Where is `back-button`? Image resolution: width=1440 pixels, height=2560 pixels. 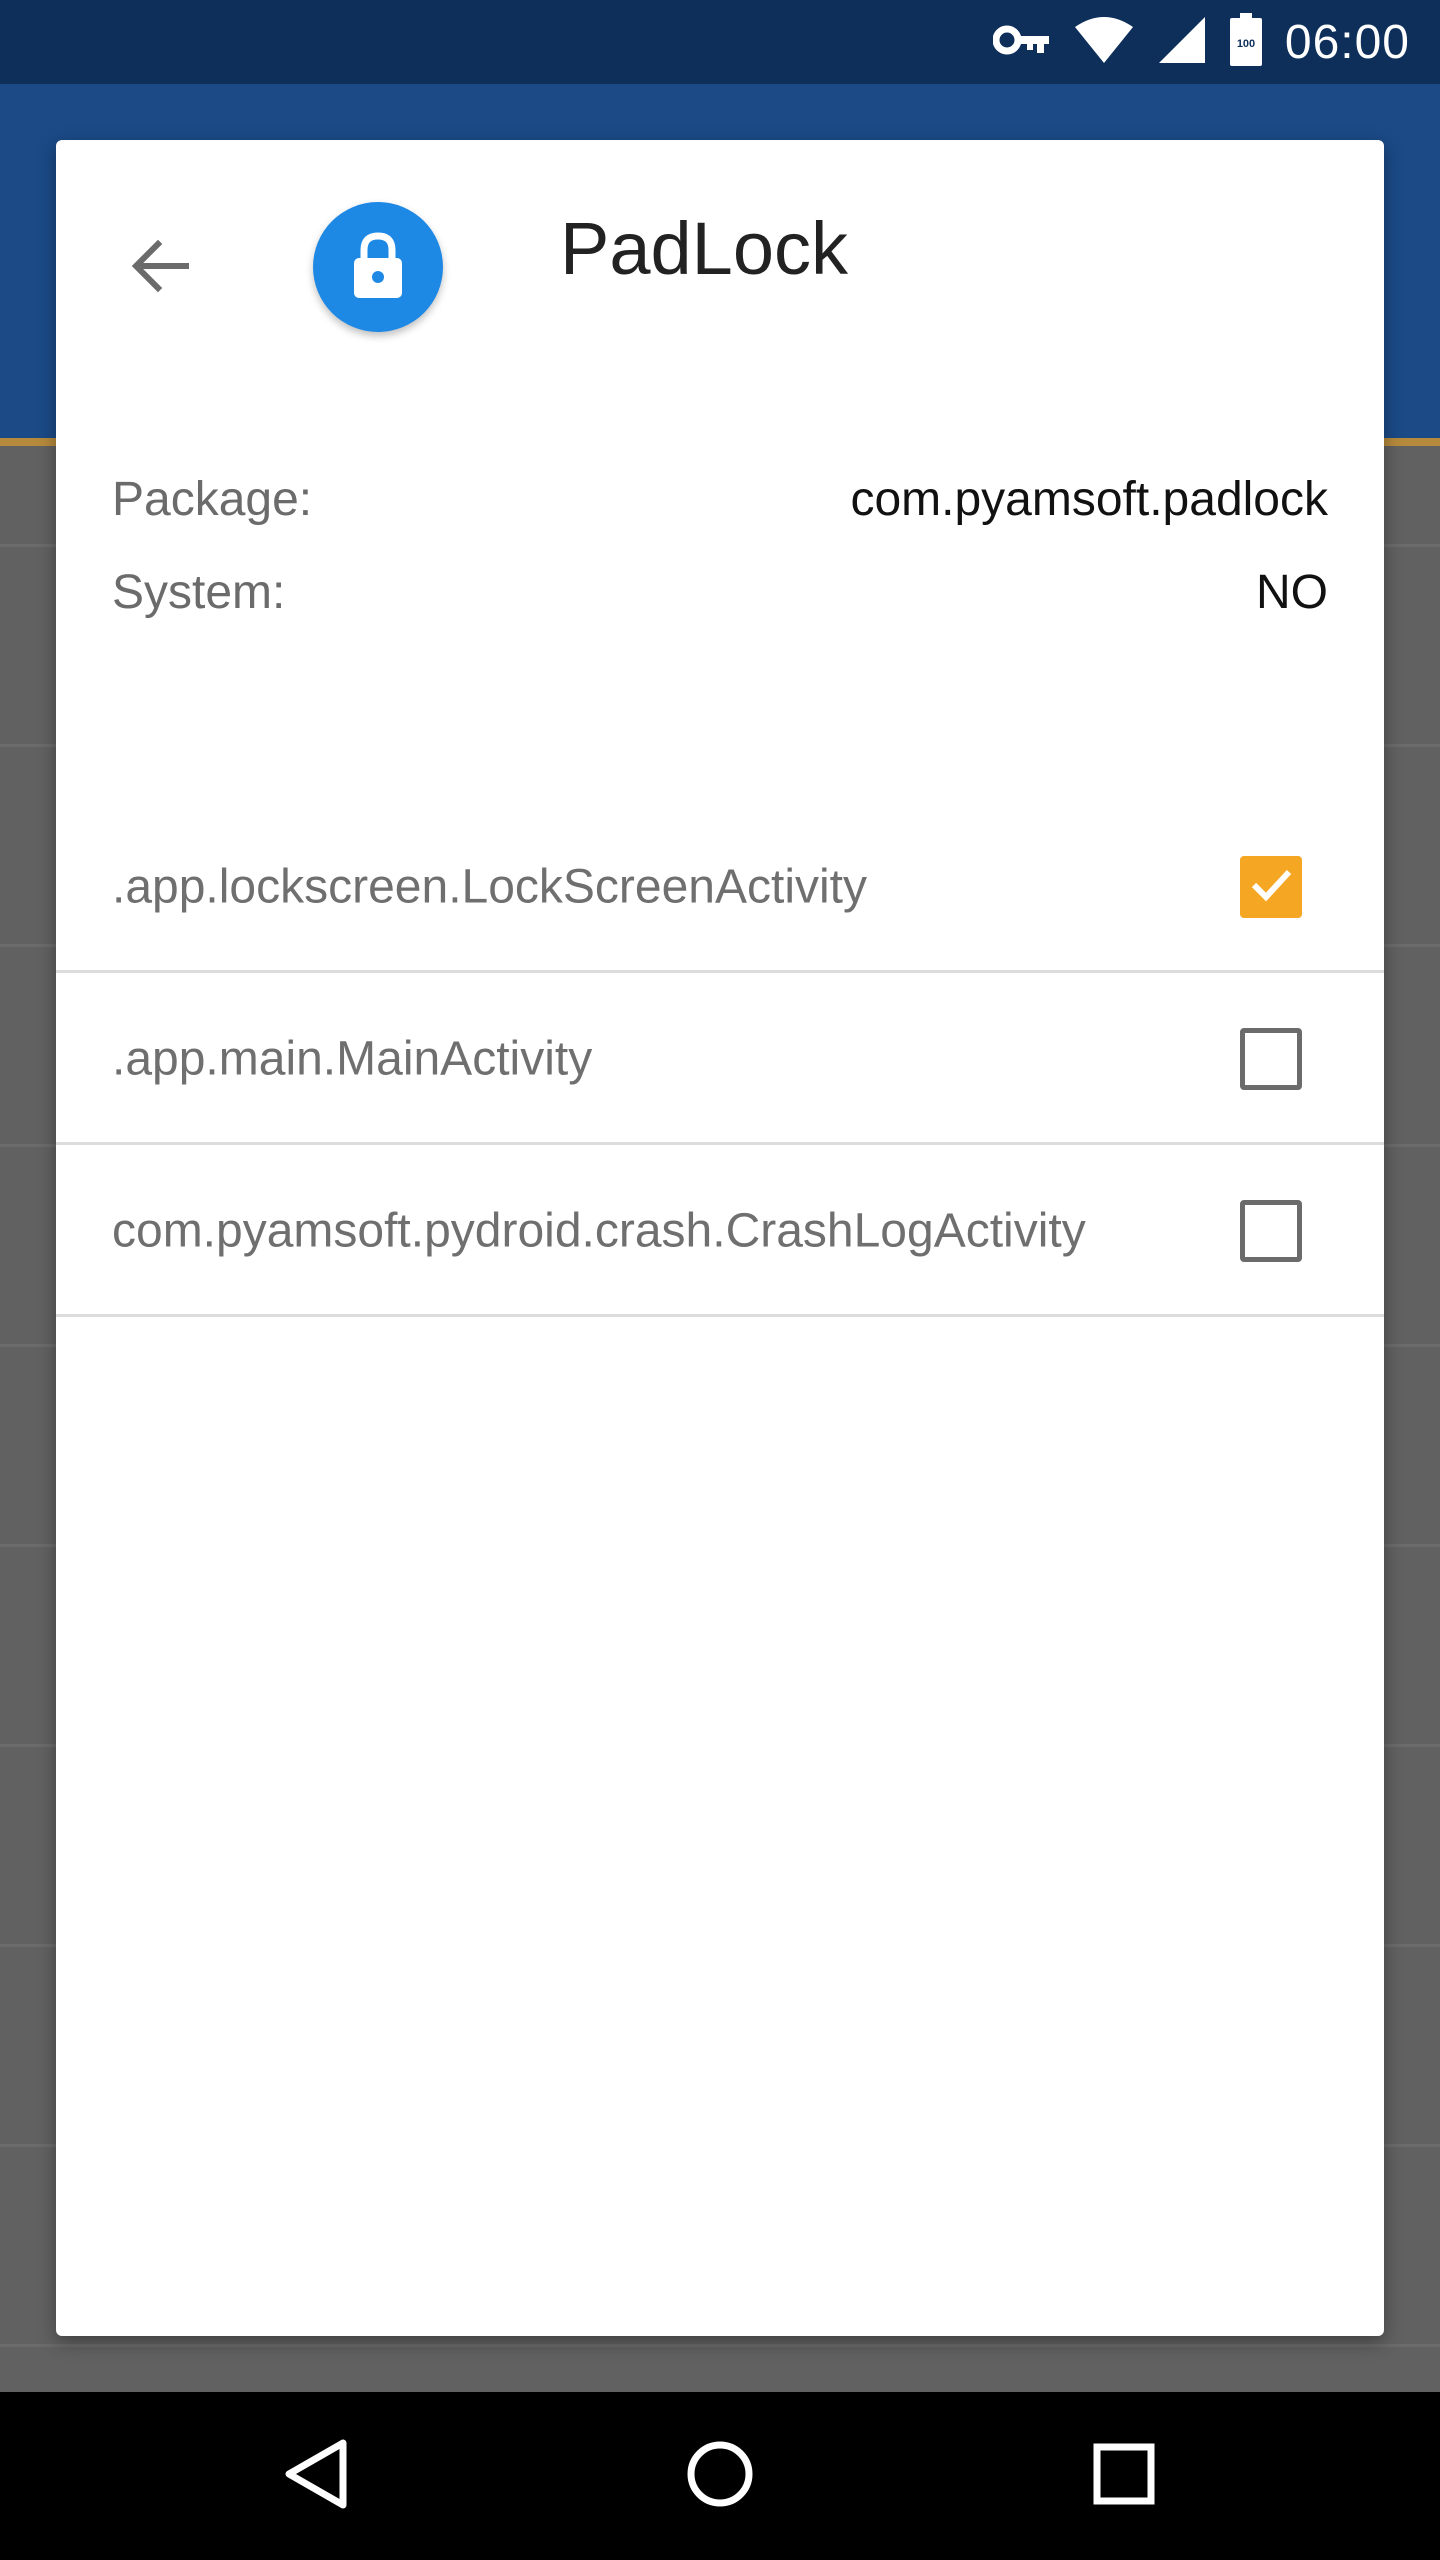
back-button is located at coordinates (160, 268).